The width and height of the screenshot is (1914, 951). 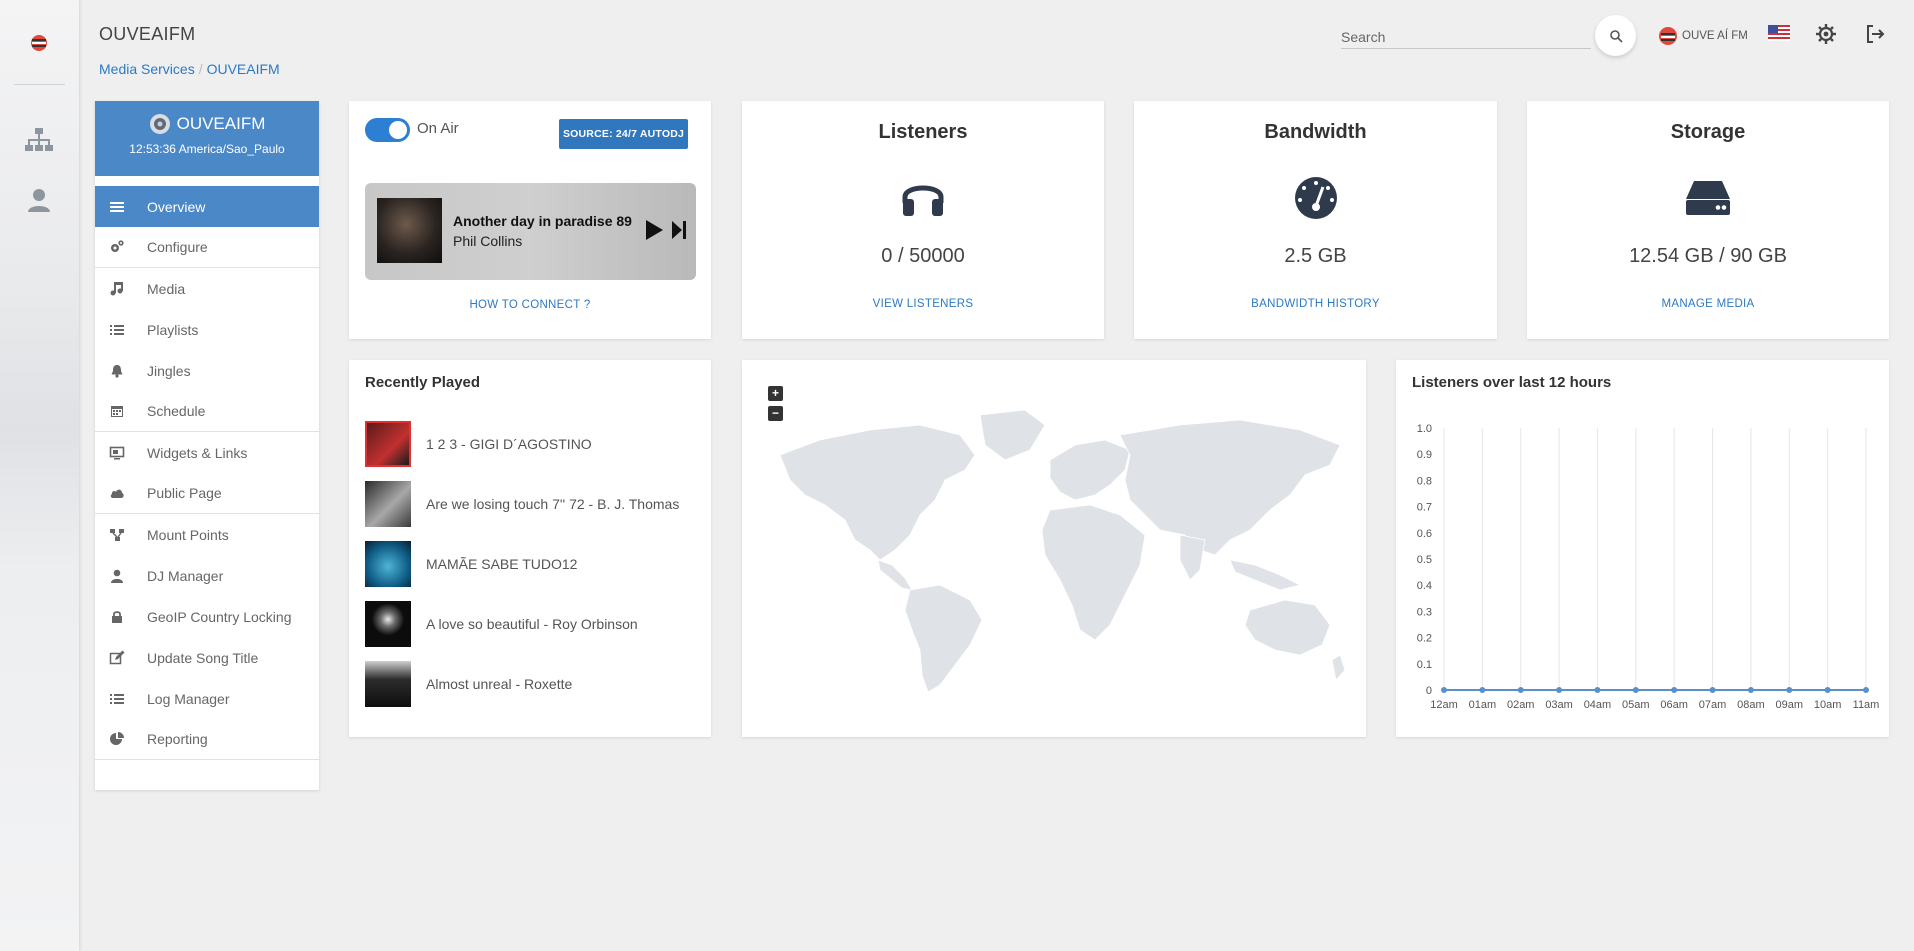 I want to click on sidebar-item-mount-points: Mount Points, so click(x=207, y=534).